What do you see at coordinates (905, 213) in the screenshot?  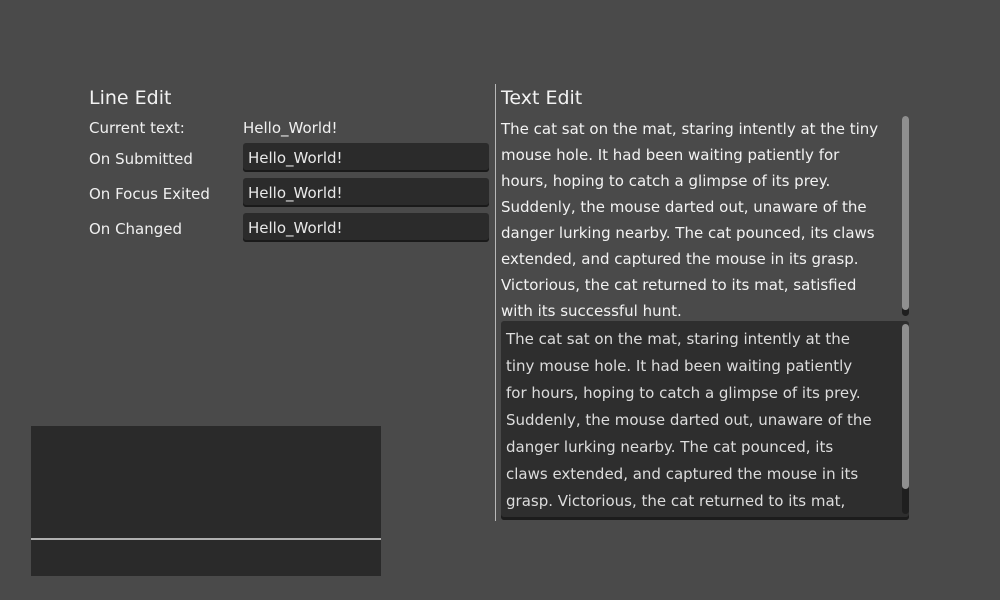 I see `text-display-scroll-thumb` at bounding box center [905, 213].